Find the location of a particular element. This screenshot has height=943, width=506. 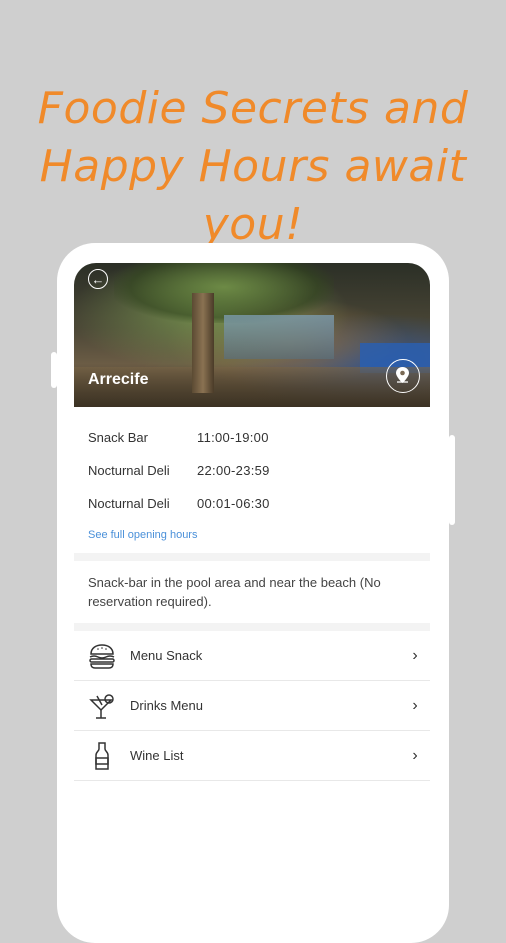

hours-row: Nocturnal Deli 00:01-06:30 is located at coordinates (252, 503).